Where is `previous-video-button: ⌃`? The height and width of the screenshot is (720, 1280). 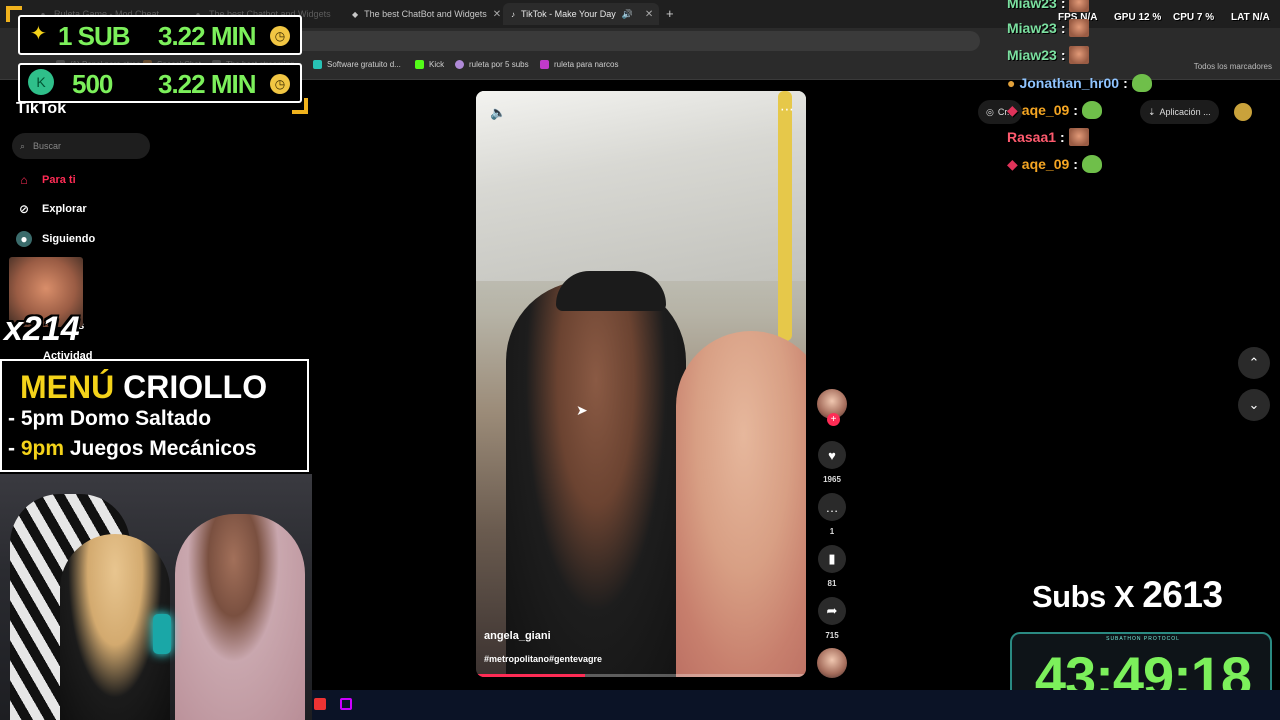 previous-video-button: ⌃ is located at coordinates (1254, 363).